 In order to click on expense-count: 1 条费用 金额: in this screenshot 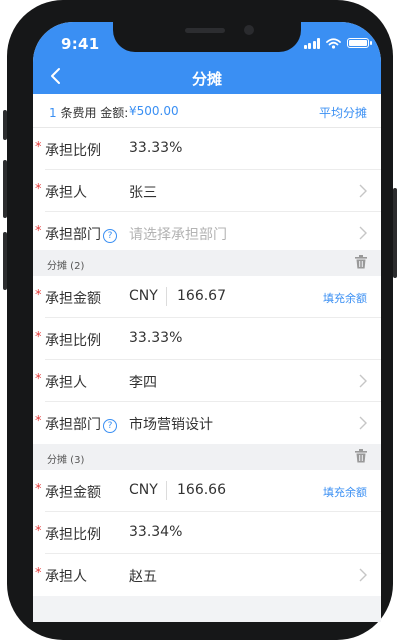, I will do `click(88, 112)`.